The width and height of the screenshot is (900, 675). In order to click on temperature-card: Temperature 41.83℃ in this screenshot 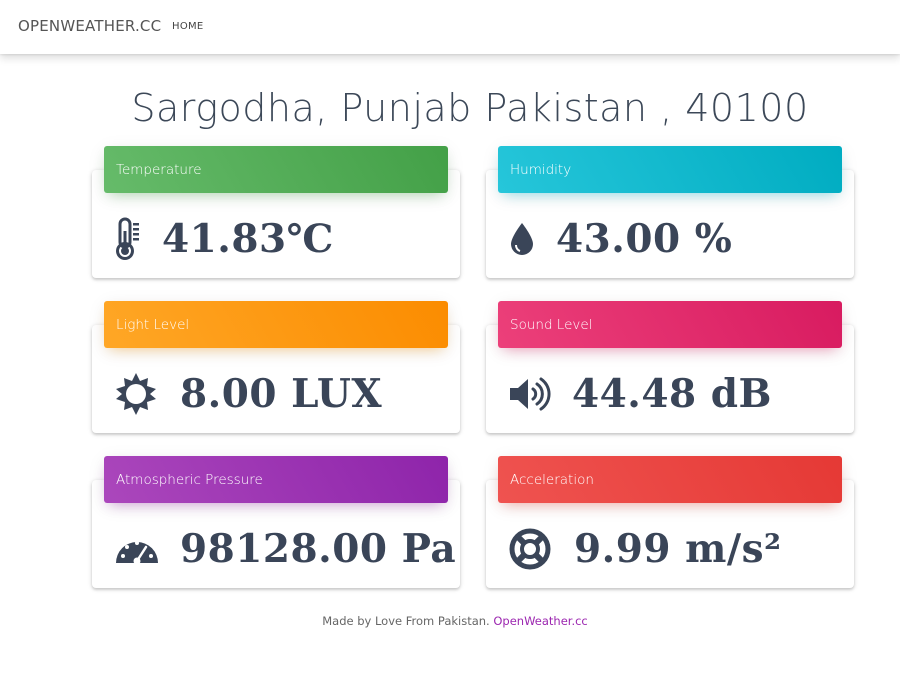, I will do `click(276, 212)`.